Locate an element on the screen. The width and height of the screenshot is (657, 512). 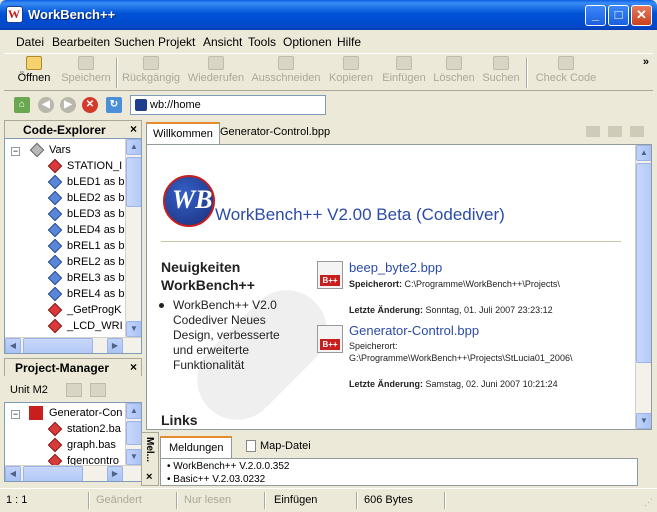
stop-icon: ✕ is located at coordinates (90, 105).